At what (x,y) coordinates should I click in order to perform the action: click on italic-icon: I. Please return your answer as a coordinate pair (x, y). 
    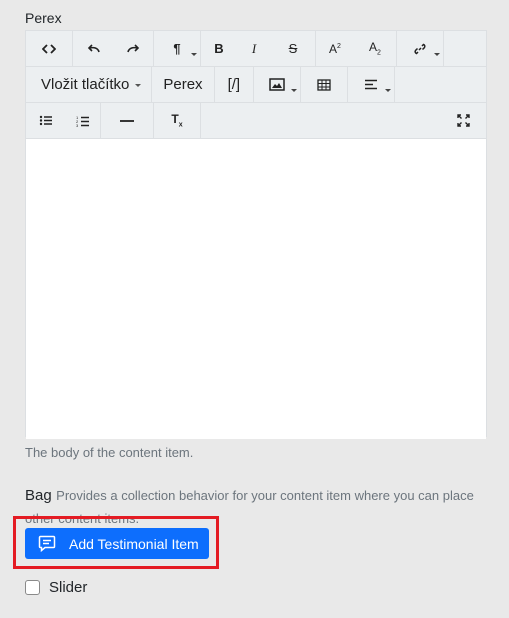
    Looking at the image, I should click on (254, 48).